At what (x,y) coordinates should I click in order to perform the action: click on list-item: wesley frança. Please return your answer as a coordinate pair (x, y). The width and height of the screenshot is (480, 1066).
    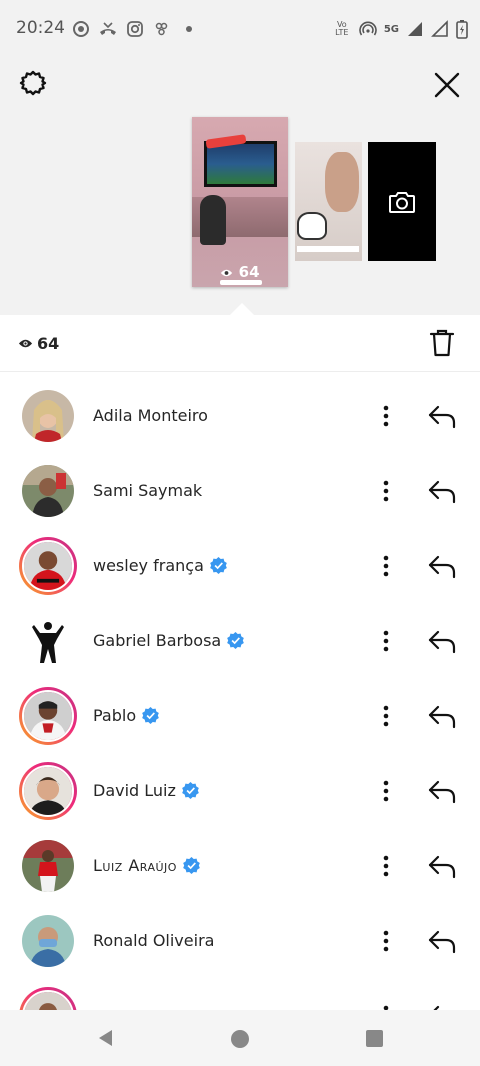
    Looking at the image, I should click on (240, 565).